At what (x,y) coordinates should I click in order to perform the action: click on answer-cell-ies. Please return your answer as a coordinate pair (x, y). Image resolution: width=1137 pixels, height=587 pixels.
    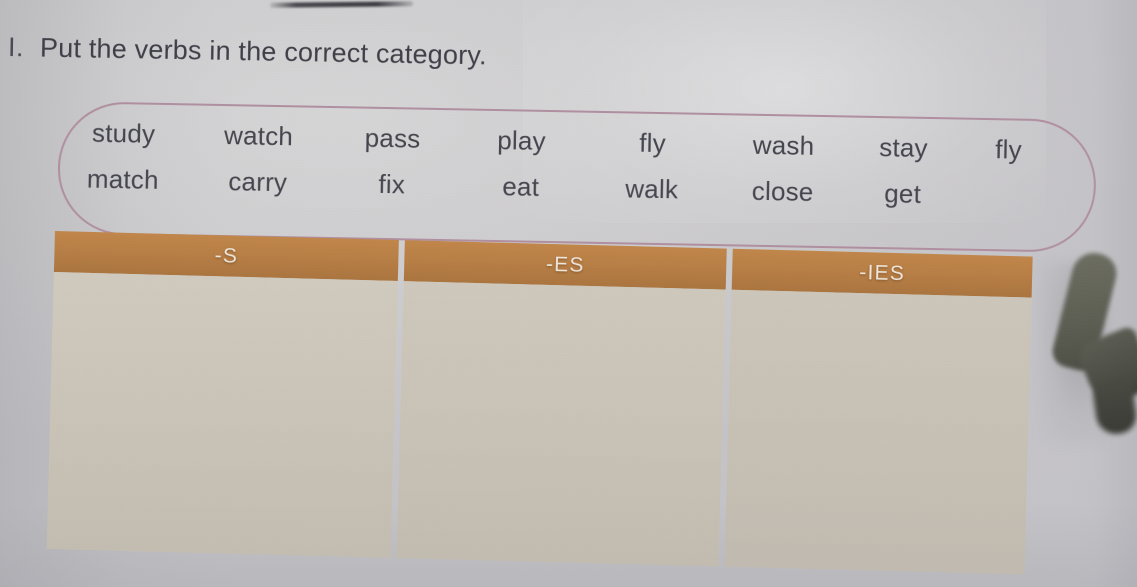
    Looking at the image, I should click on (878, 432).